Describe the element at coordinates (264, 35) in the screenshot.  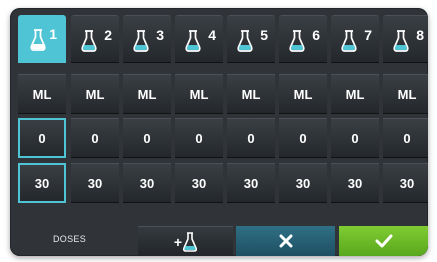
I see `dose-number: 5` at that location.